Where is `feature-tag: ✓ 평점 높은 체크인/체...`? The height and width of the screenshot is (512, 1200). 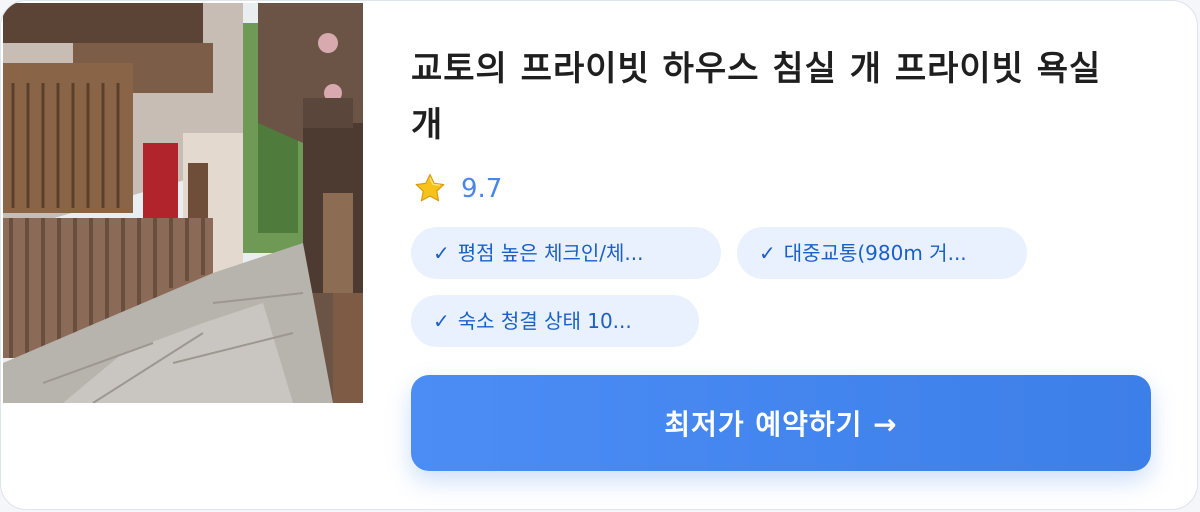
feature-tag: ✓ 평점 높은 체크인/체... is located at coordinates (566, 253).